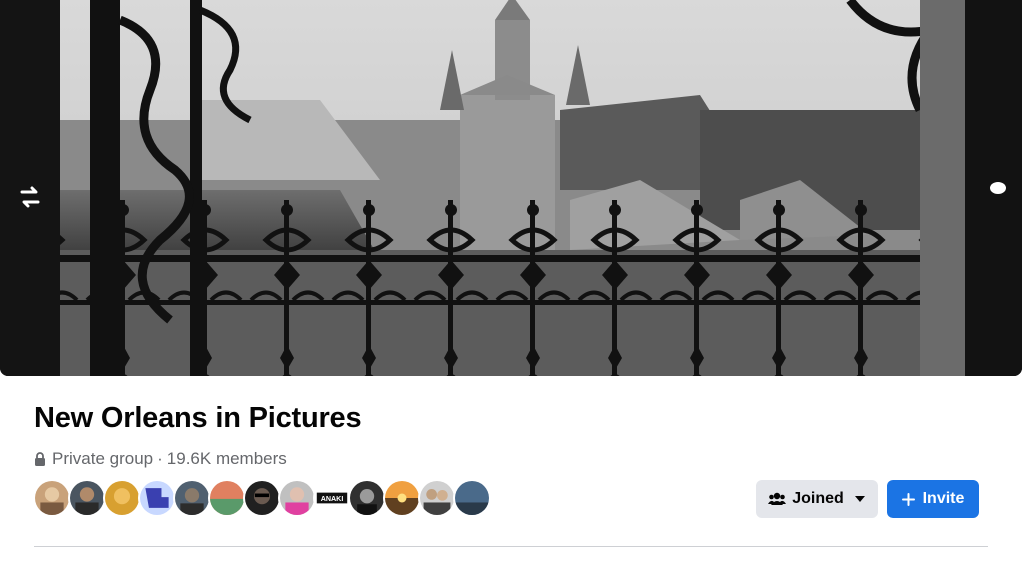 The height and width of the screenshot is (561, 1024). Describe the element at coordinates (30, 197) in the screenshot. I see `arrows-swap-icon` at that location.